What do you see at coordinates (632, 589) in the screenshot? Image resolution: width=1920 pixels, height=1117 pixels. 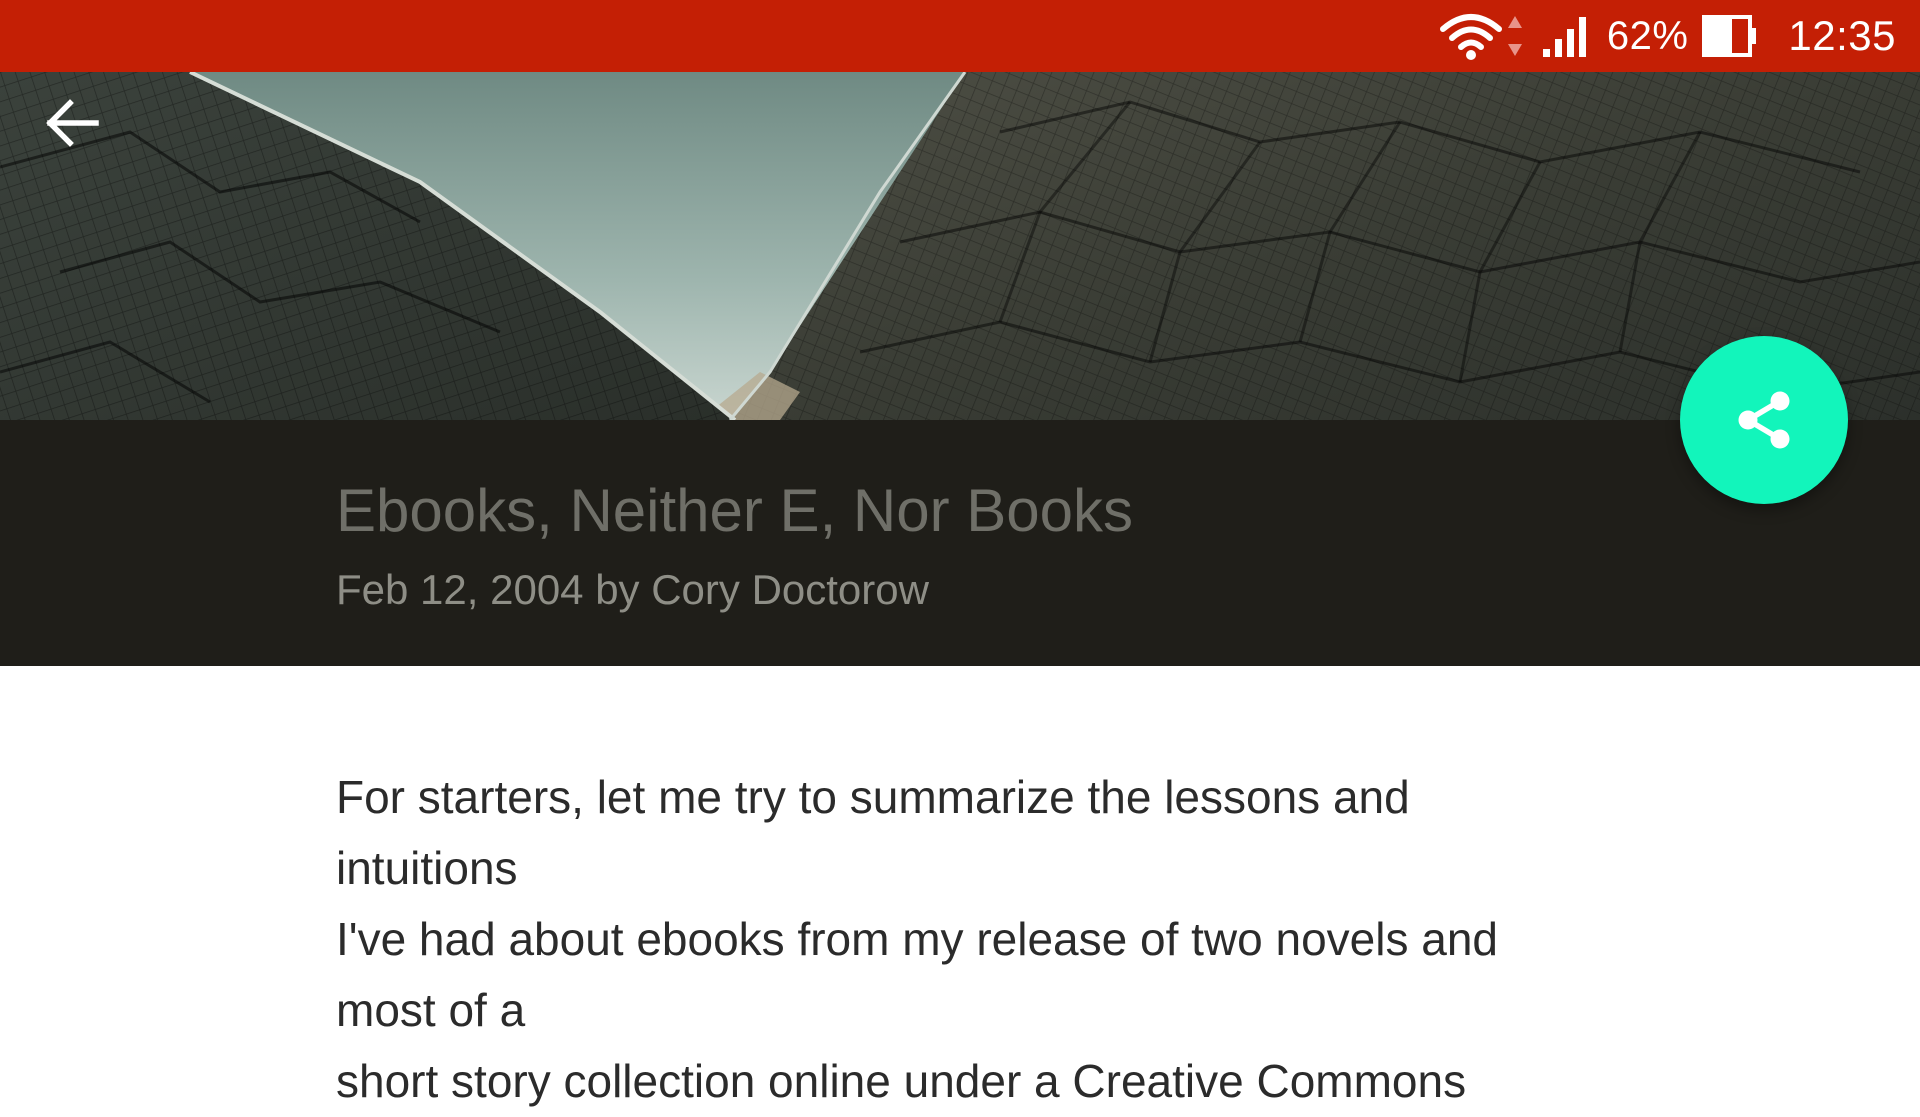 I see `article-meta: Feb 12, 2004 by Cory Doctorow` at bounding box center [632, 589].